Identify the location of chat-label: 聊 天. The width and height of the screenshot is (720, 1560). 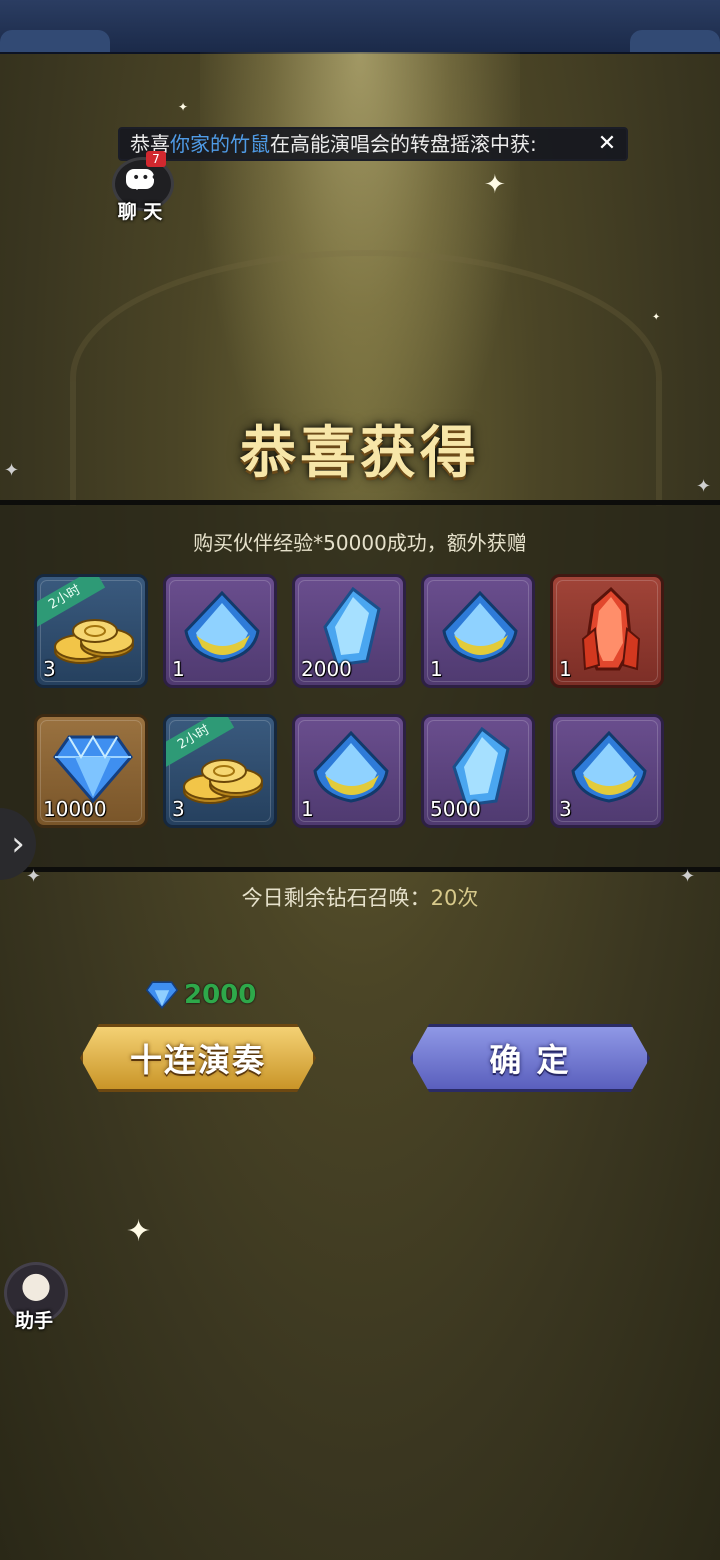
(140, 212).